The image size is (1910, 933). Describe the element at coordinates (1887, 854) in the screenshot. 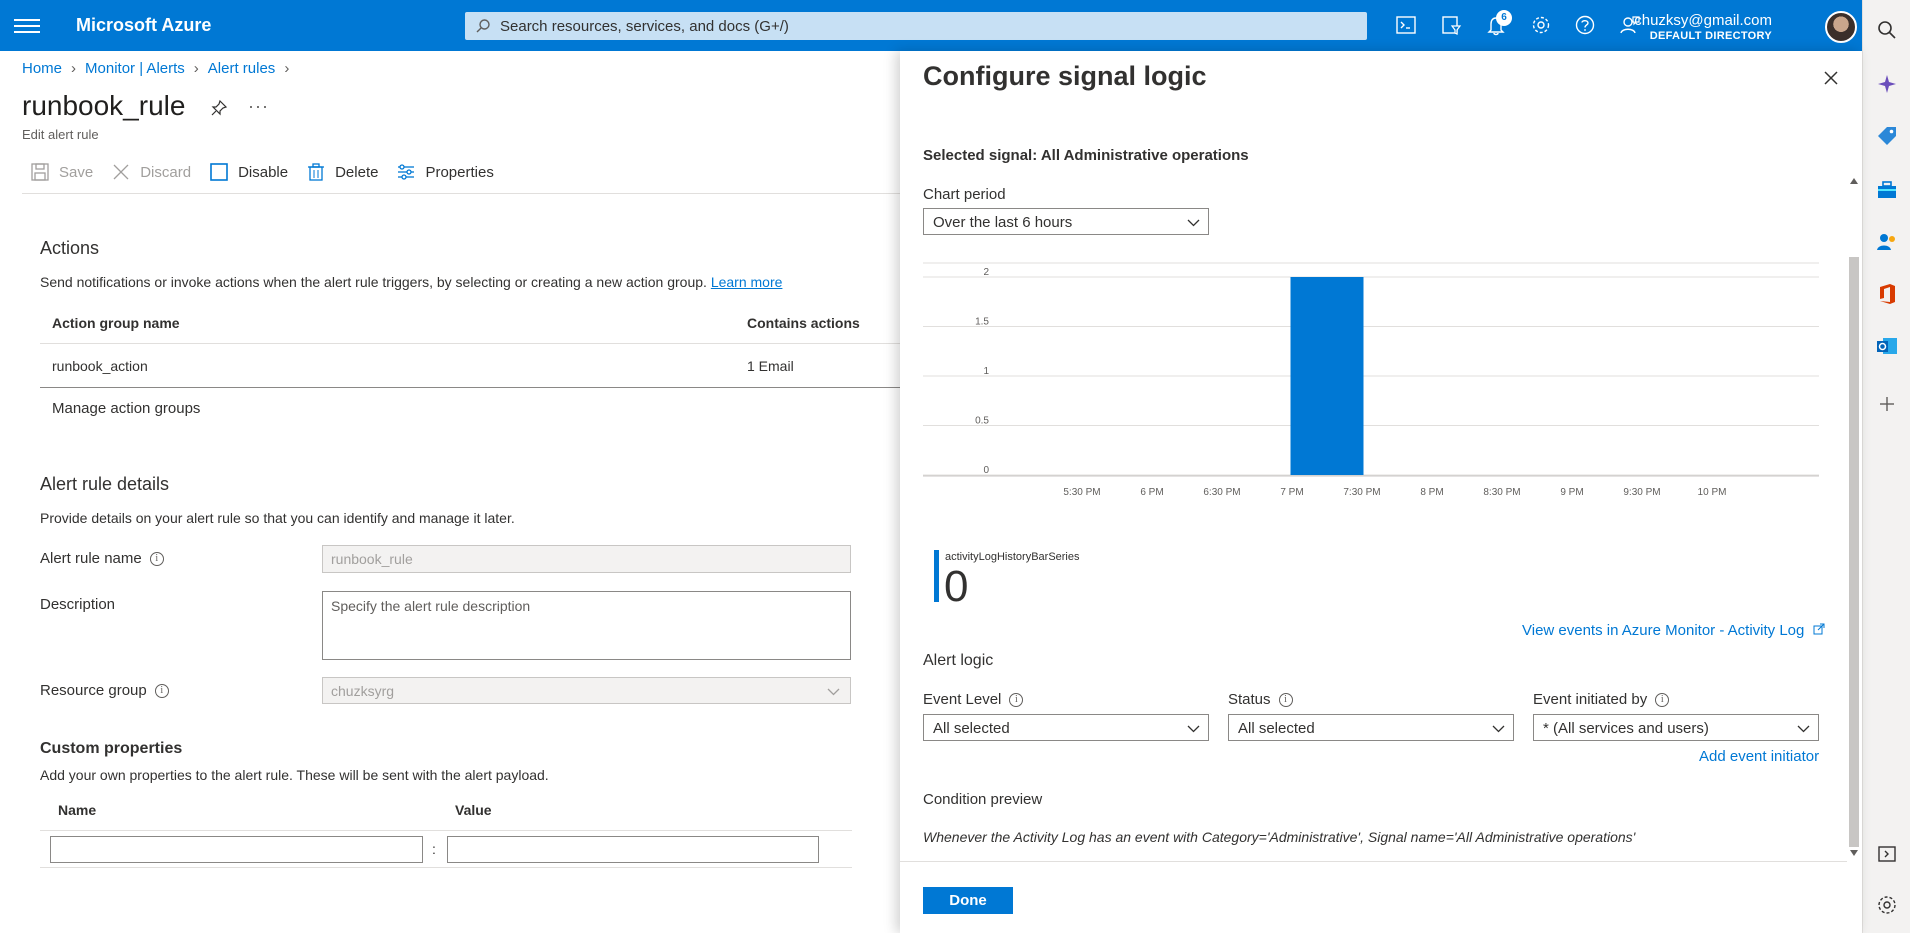

I see `collapse-panel-icon` at that location.